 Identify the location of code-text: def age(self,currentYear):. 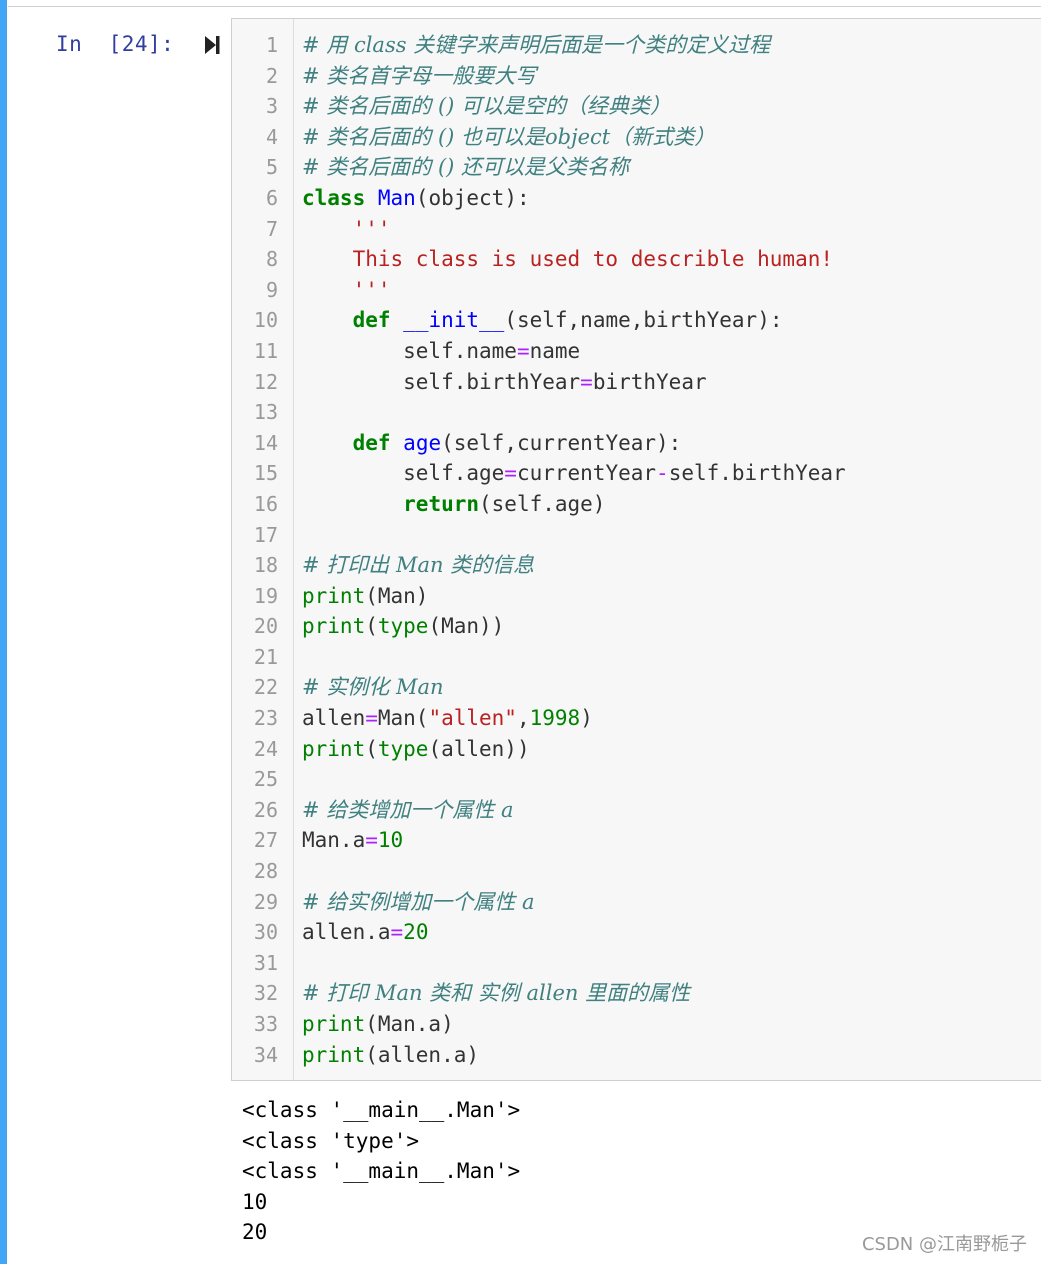
(492, 443).